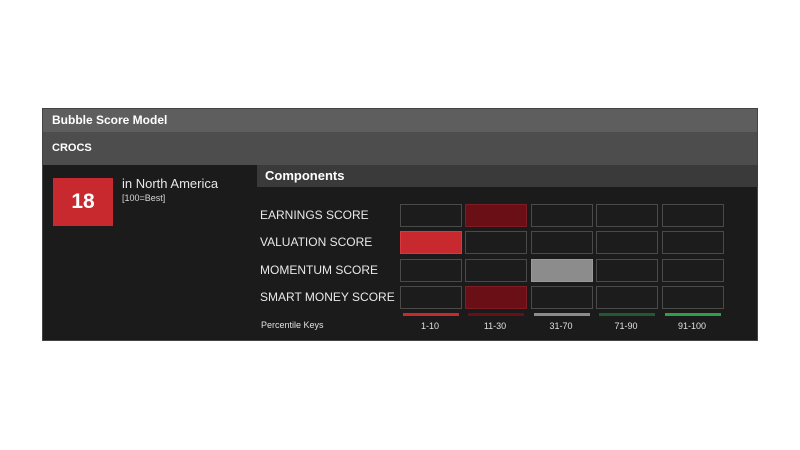 The width and height of the screenshot is (800, 450). Describe the element at coordinates (507, 176) in the screenshot. I see `components-header: Components` at that location.